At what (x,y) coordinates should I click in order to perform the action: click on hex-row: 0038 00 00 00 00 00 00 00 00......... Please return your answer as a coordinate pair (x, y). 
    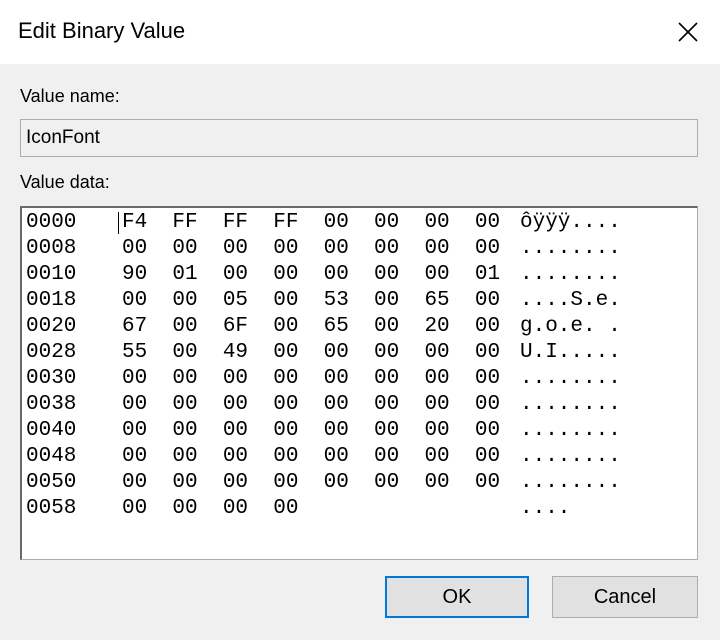
    Looking at the image, I should click on (359, 405).